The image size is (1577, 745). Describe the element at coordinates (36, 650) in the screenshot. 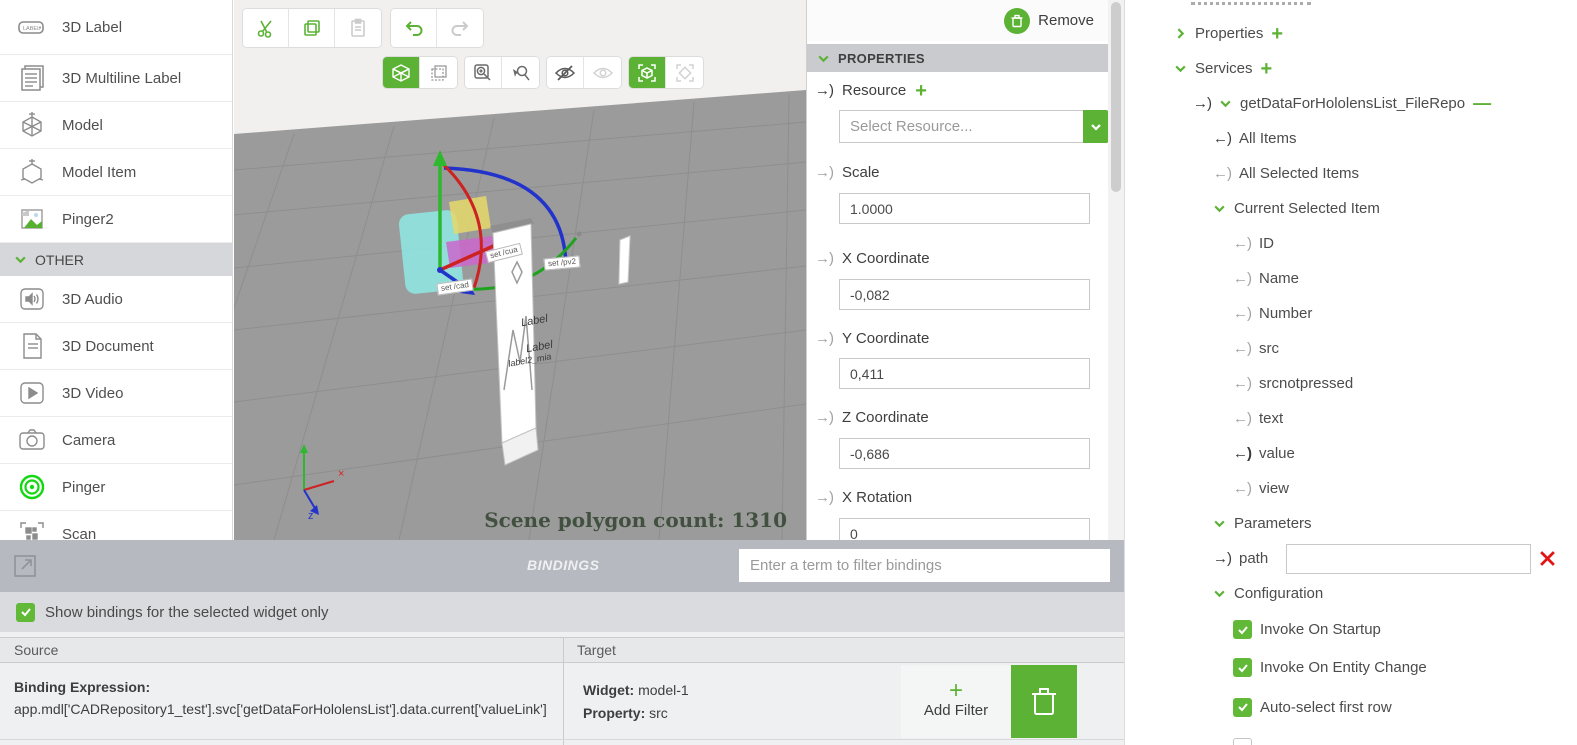

I see `source-column-header: Source` at that location.